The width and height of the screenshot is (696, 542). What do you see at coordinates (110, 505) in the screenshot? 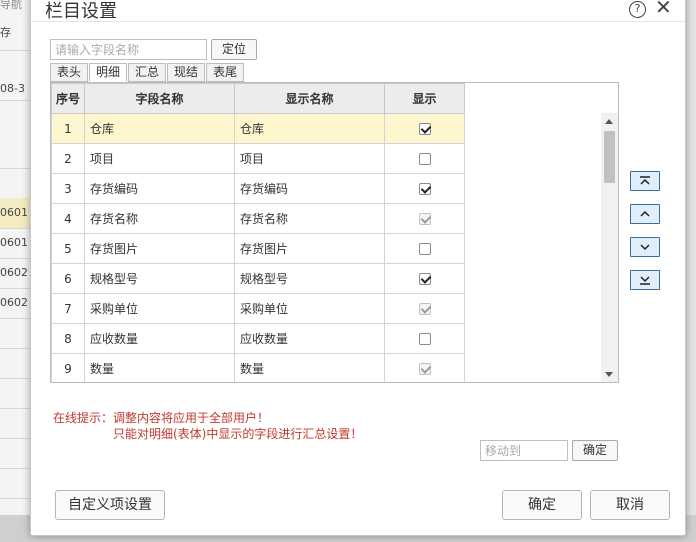
I see `custom-fields-button: 自定义项设置` at bounding box center [110, 505].